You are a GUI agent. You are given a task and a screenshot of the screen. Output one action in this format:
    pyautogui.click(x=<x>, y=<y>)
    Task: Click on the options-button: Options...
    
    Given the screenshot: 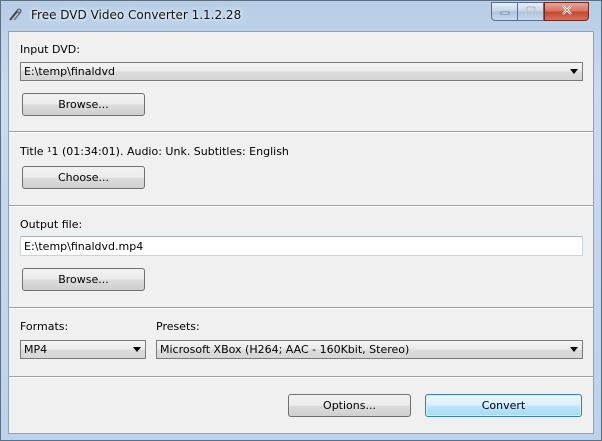 What is the action you would take?
    pyautogui.click(x=349, y=405)
    